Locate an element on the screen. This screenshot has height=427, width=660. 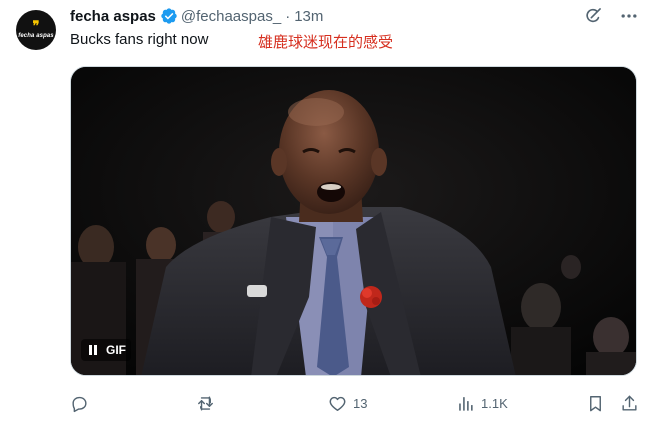
translation-overlay-text: 雄鹿球迷现在的感受 is located at coordinates (326, 42).